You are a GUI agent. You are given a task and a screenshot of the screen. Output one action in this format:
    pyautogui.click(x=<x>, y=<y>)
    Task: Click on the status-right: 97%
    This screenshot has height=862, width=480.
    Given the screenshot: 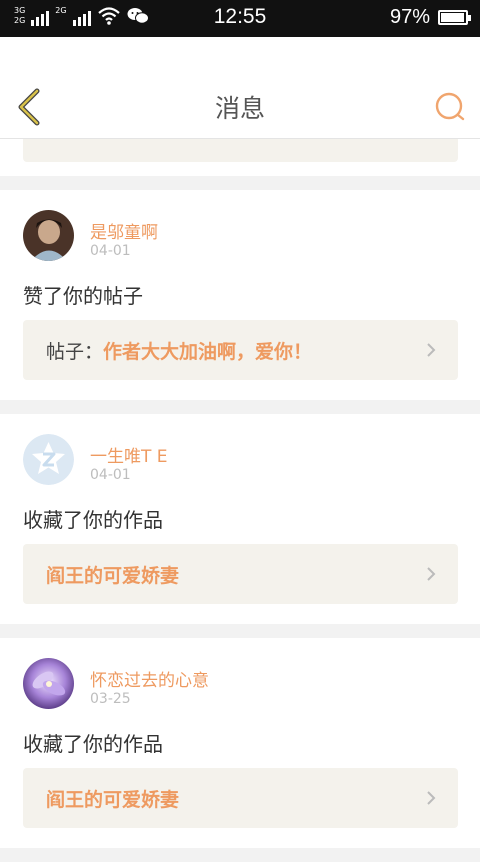 What is the action you would take?
    pyautogui.click(x=430, y=17)
    